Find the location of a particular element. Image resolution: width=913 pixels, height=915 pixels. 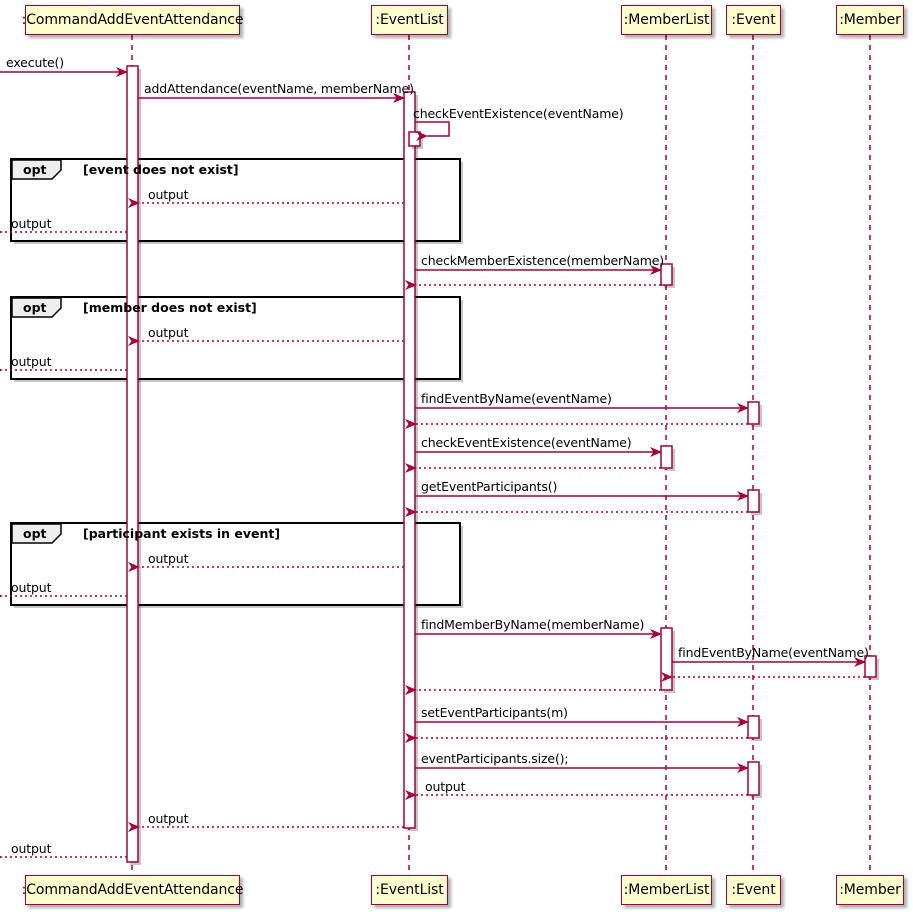

message-label-17: output is located at coordinates (31, 587).